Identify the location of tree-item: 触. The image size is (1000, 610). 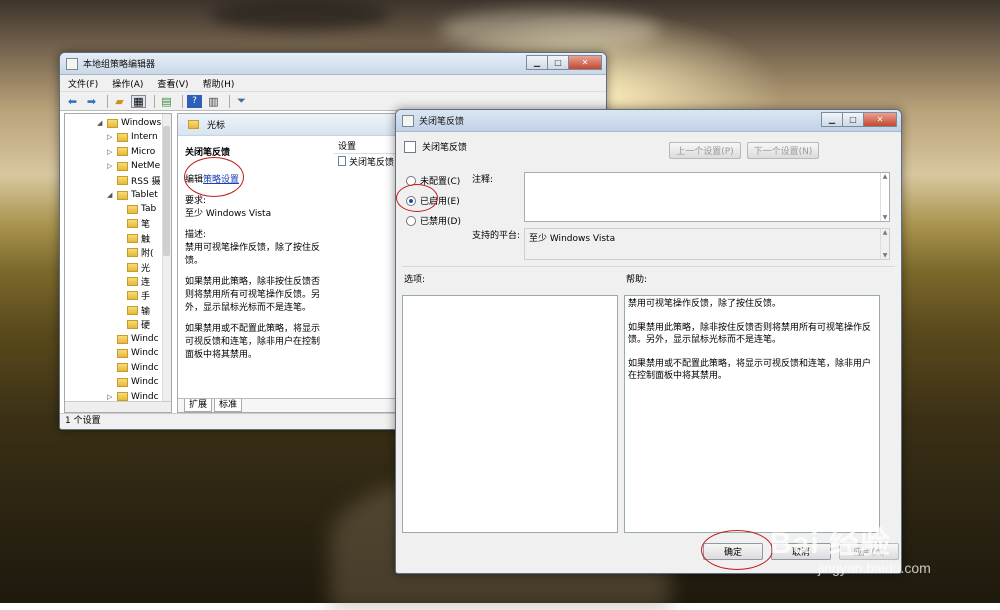
(133, 238).